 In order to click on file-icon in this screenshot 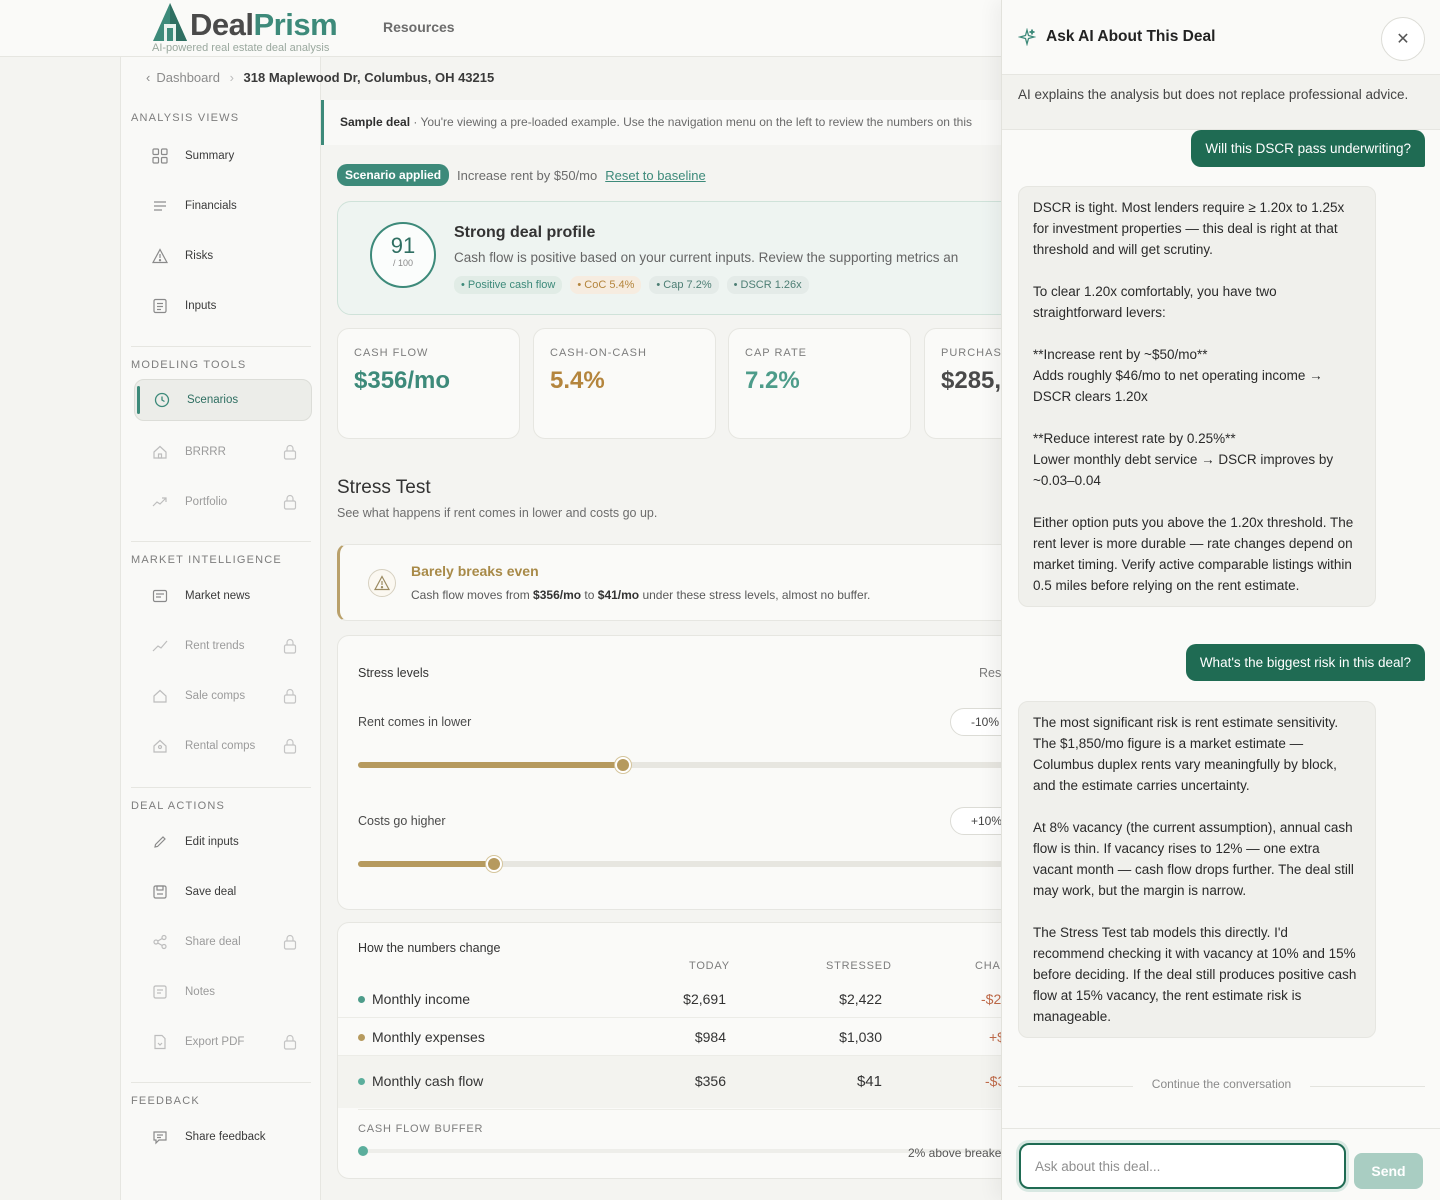, I will do `click(160, 1042)`.